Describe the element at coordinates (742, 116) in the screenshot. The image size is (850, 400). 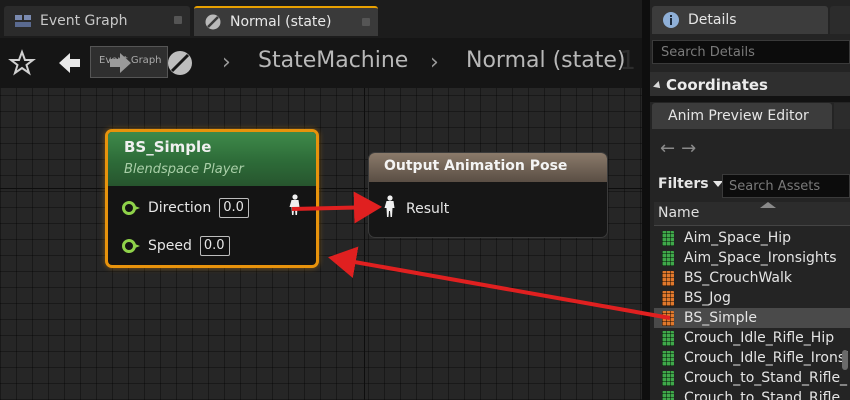
I see `tab-anim-preview-editor: Anim Preview Editor` at that location.